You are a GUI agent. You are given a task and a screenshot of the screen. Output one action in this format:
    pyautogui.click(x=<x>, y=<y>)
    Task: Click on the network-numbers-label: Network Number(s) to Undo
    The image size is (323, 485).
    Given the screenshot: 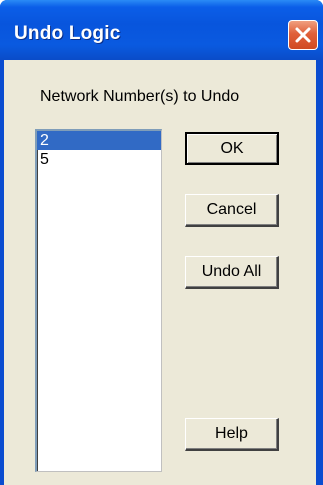 What is the action you would take?
    pyautogui.click(x=140, y=96)
    